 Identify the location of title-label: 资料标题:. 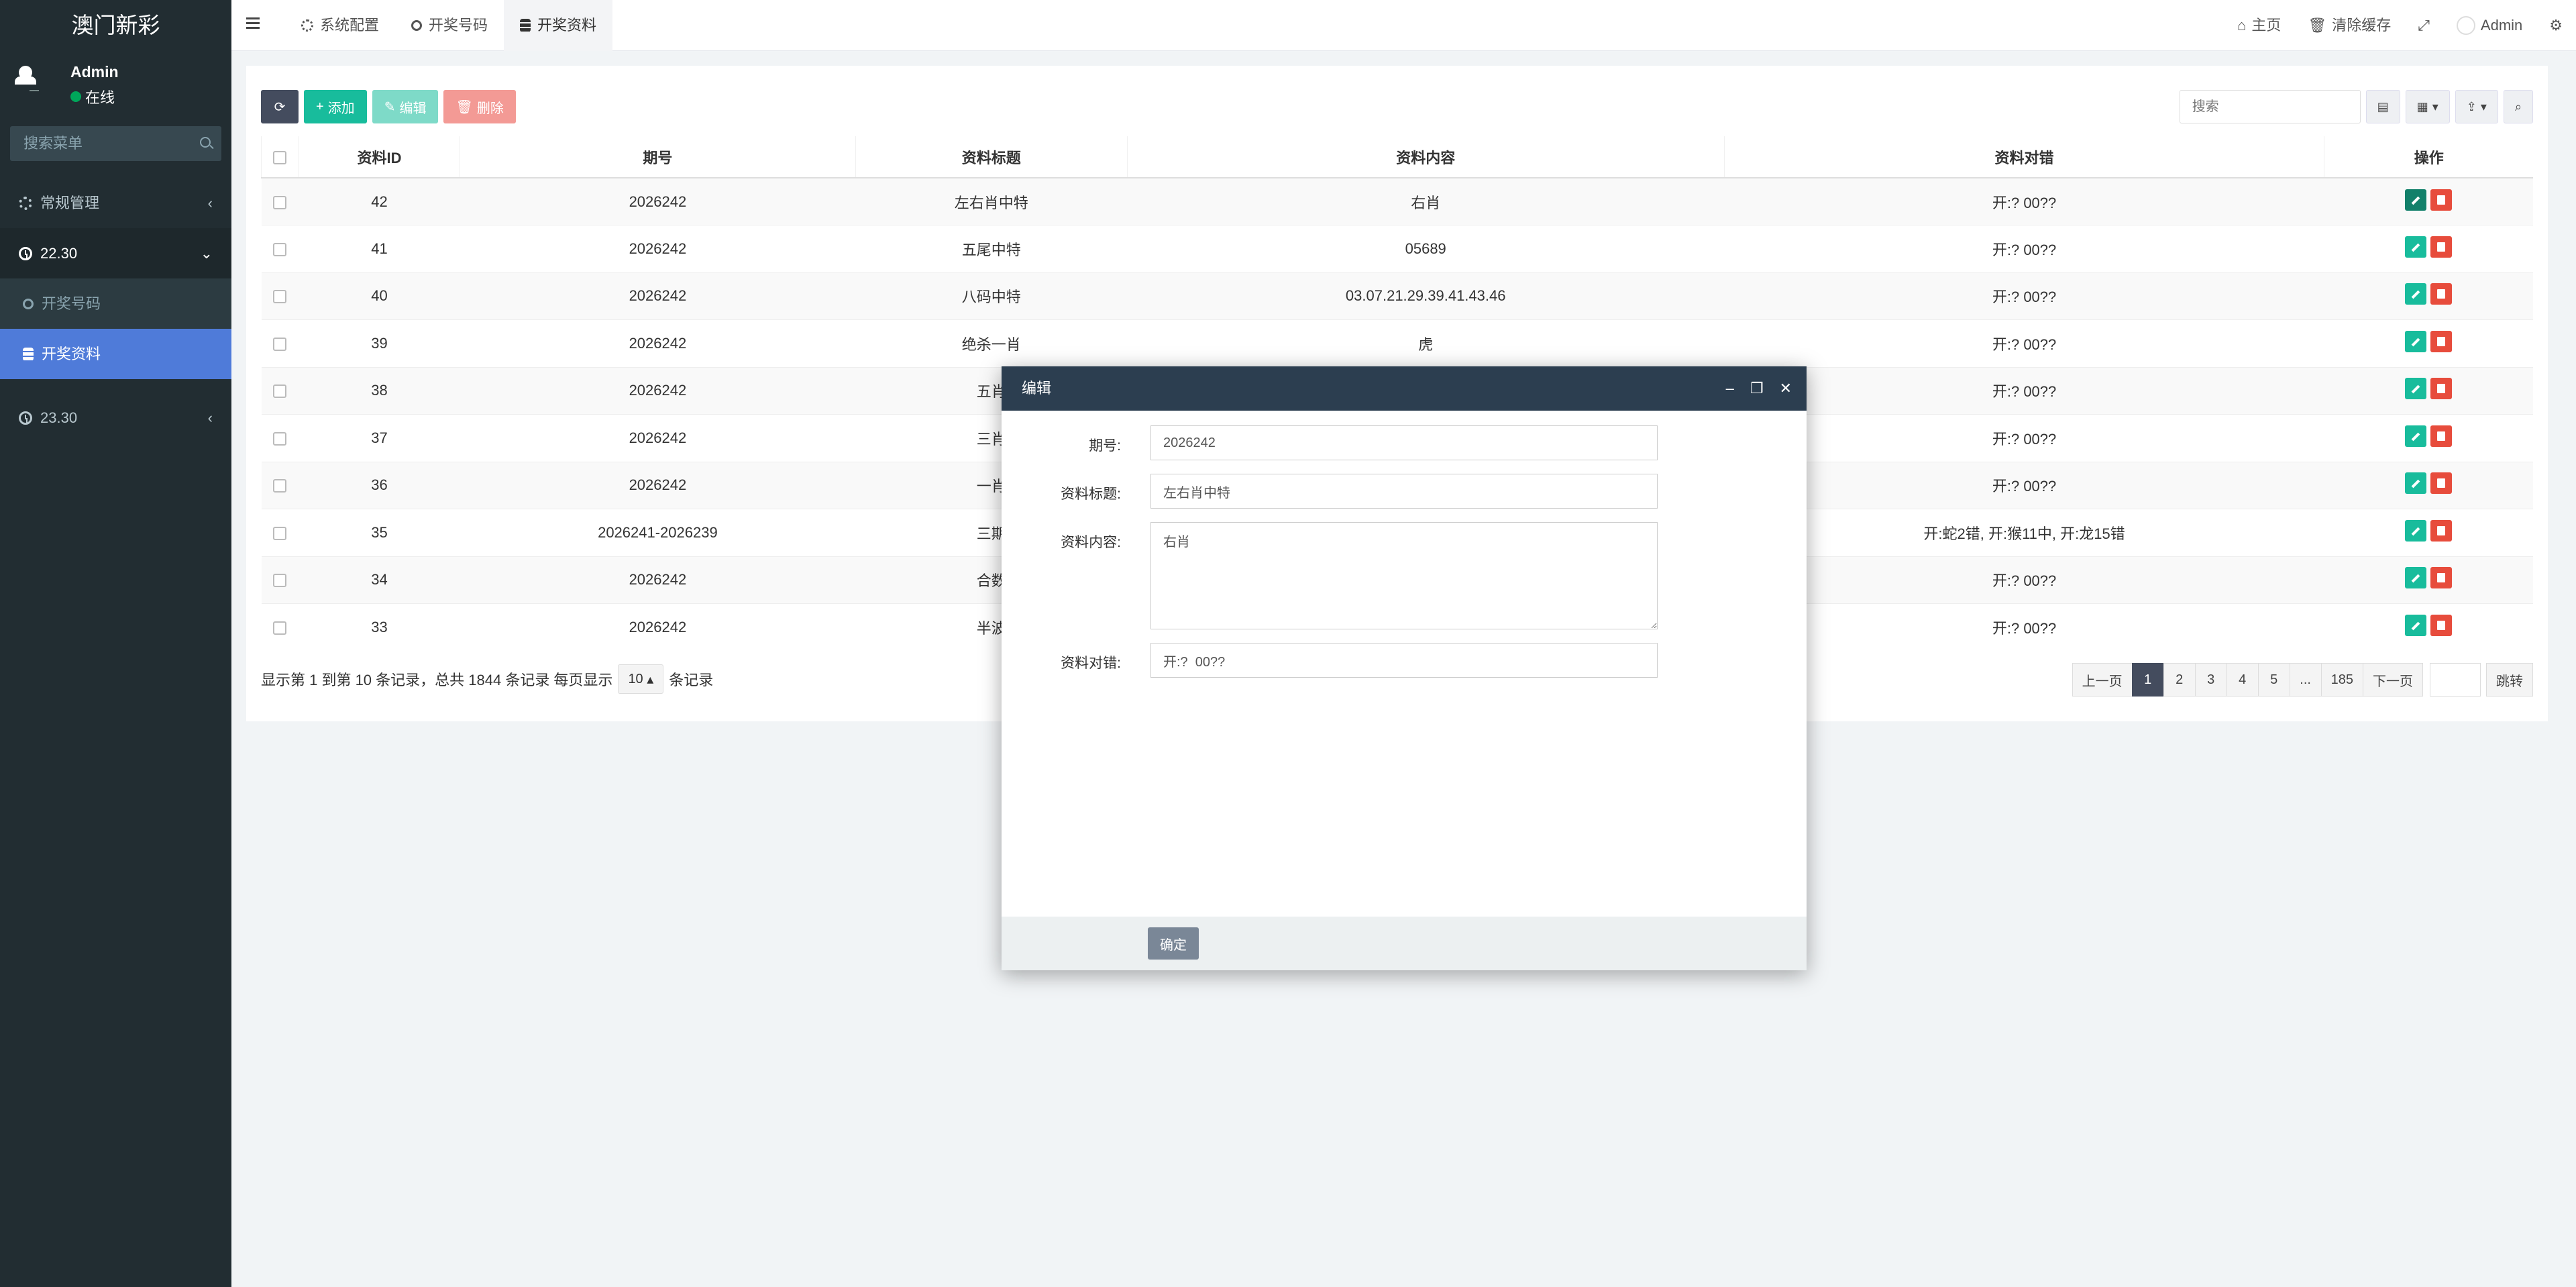
(1091, 494).